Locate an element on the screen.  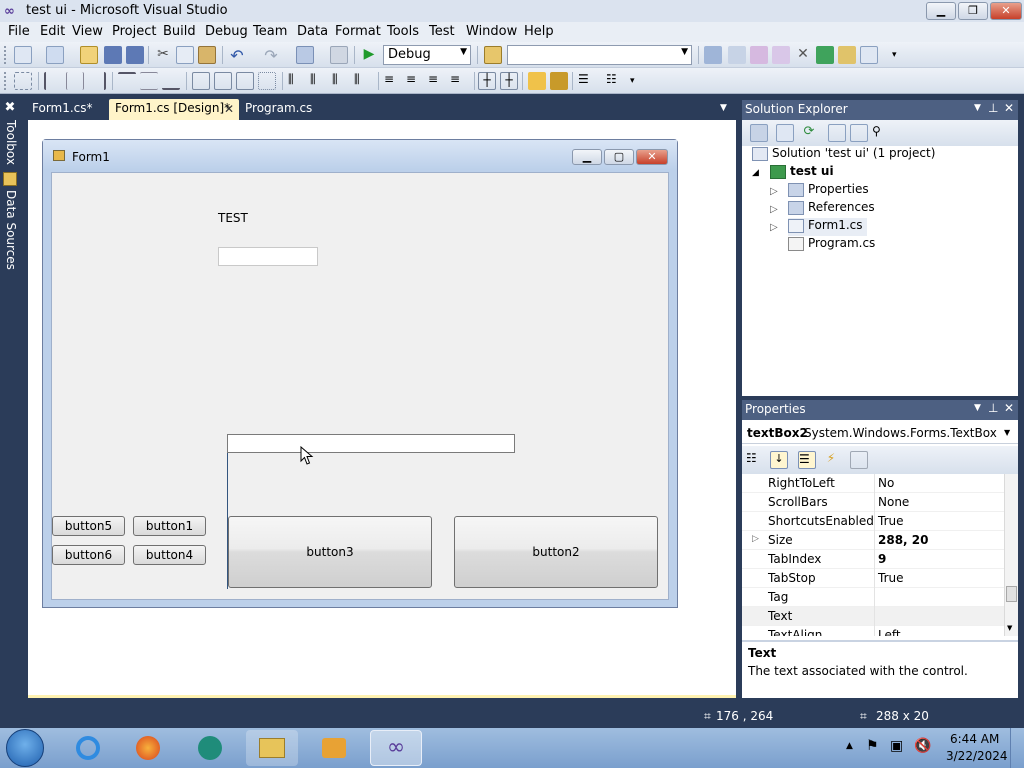
undo-icon: ↶ is located at coordinates (237, 55).